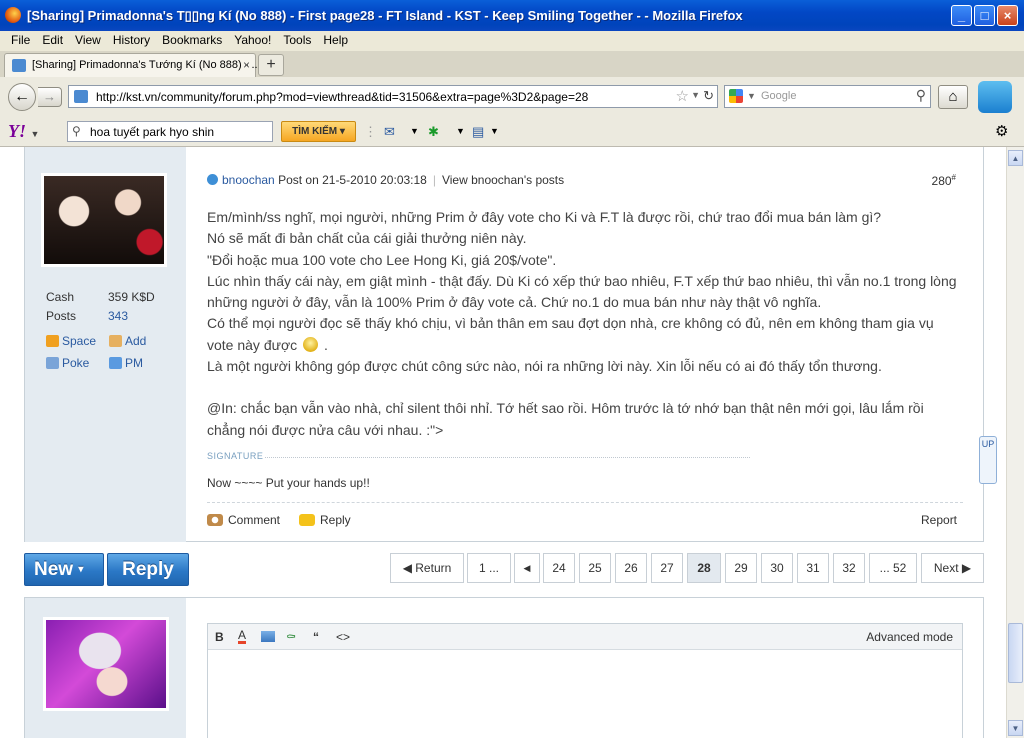 This screenshot has height=738, width=1024. Describe the element at coordinates (126, 363) in the screenshot. I see `pm-link: PM` at that location.